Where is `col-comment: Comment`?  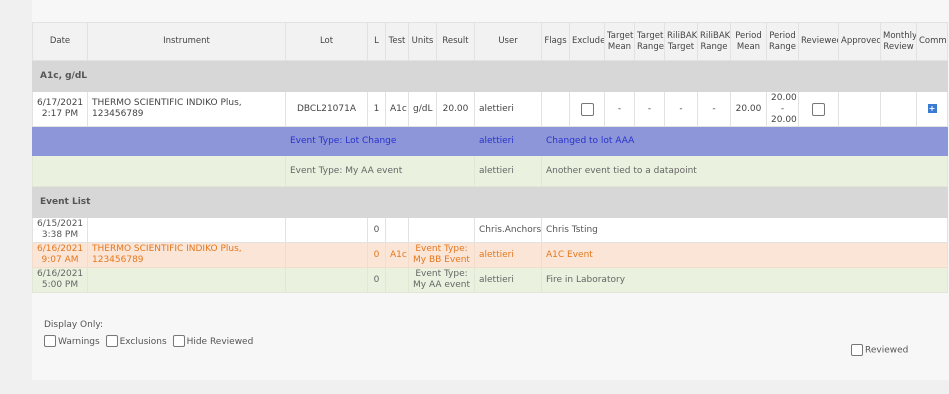 col-comment: Comment is located at coordinates (932, 41).